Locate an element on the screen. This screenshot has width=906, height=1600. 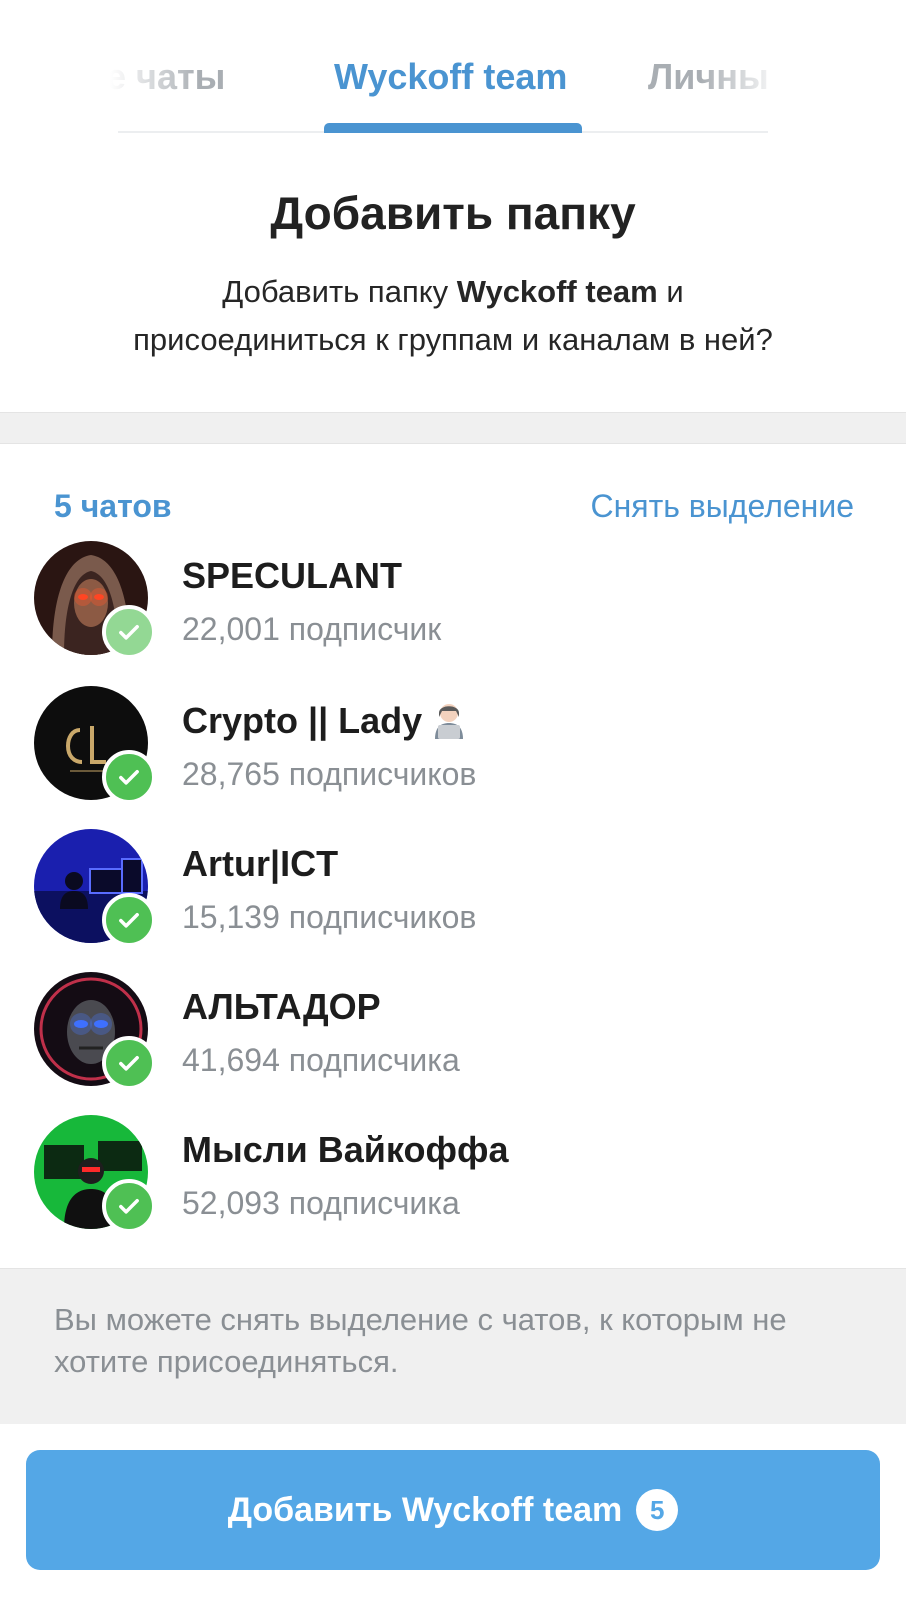
chat-subscribers: 41,694 подписчика is located at coordinates (321, 1060).